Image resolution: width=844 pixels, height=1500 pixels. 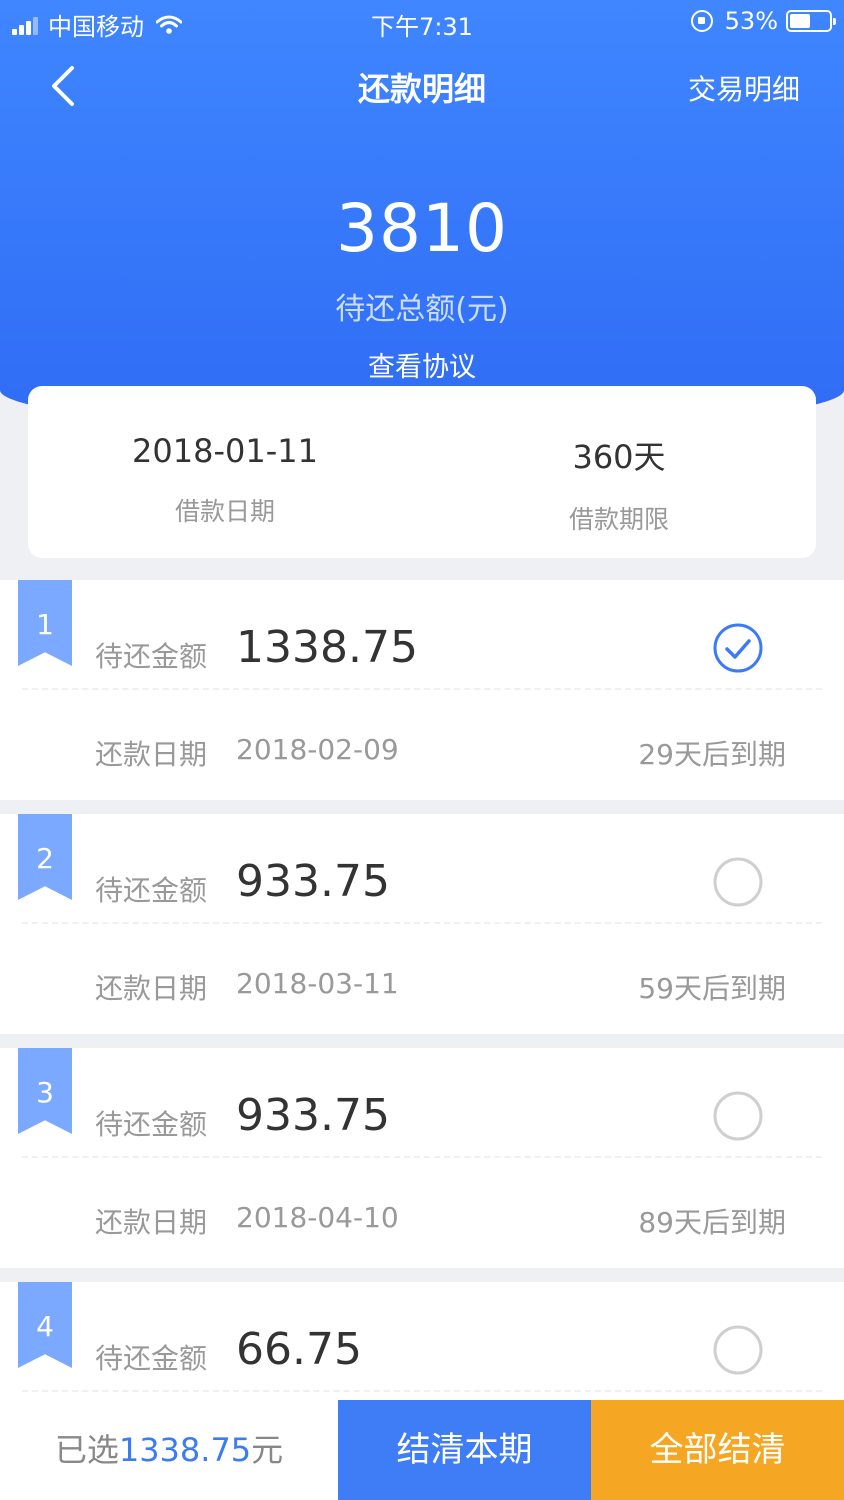 What do you see at coordinates (422, 309) in the screenshot?
I see `total-amount-label: 待还总额(元)` at bounding box center [422, 309].